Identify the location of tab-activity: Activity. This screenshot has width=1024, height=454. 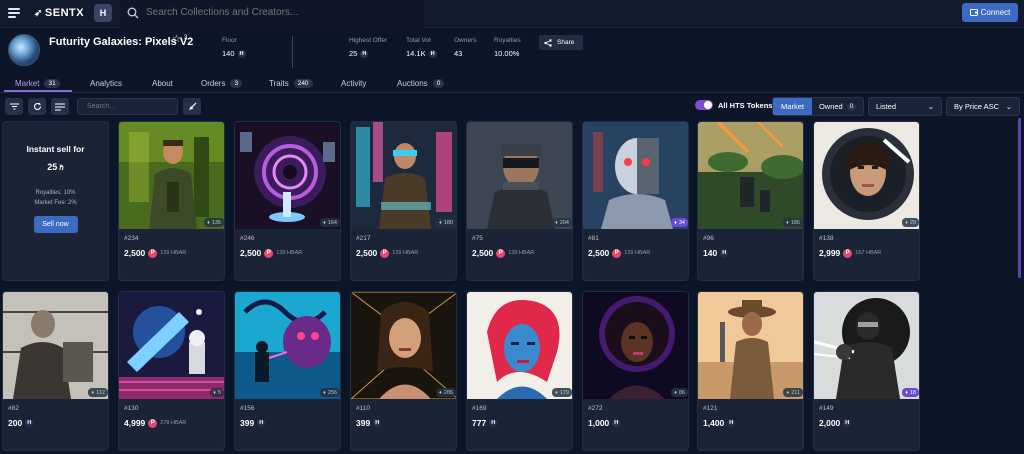
(353, 83).